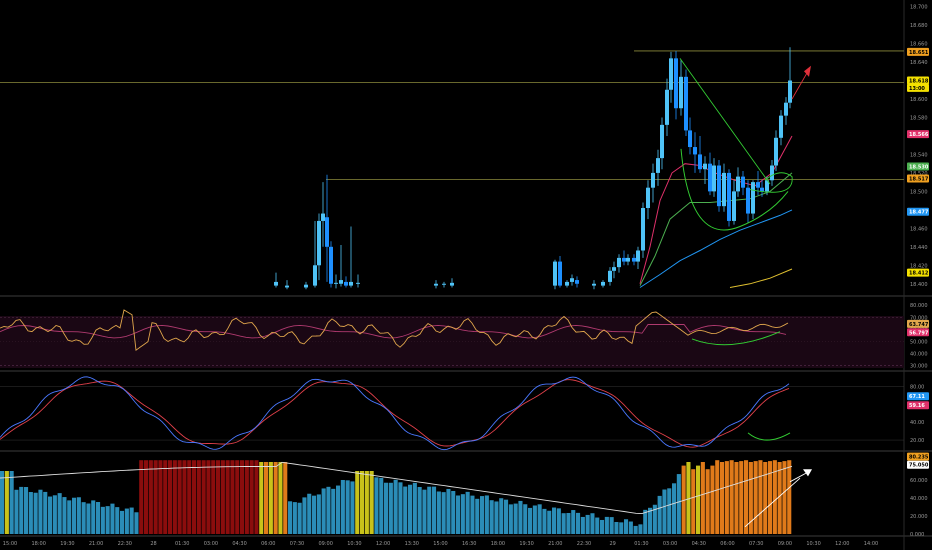 This screenshot has width=932, height=550. Describe the element at coordinates (38, 544) in the screenshot. I see `time-tick-label: 18:00` at that location.